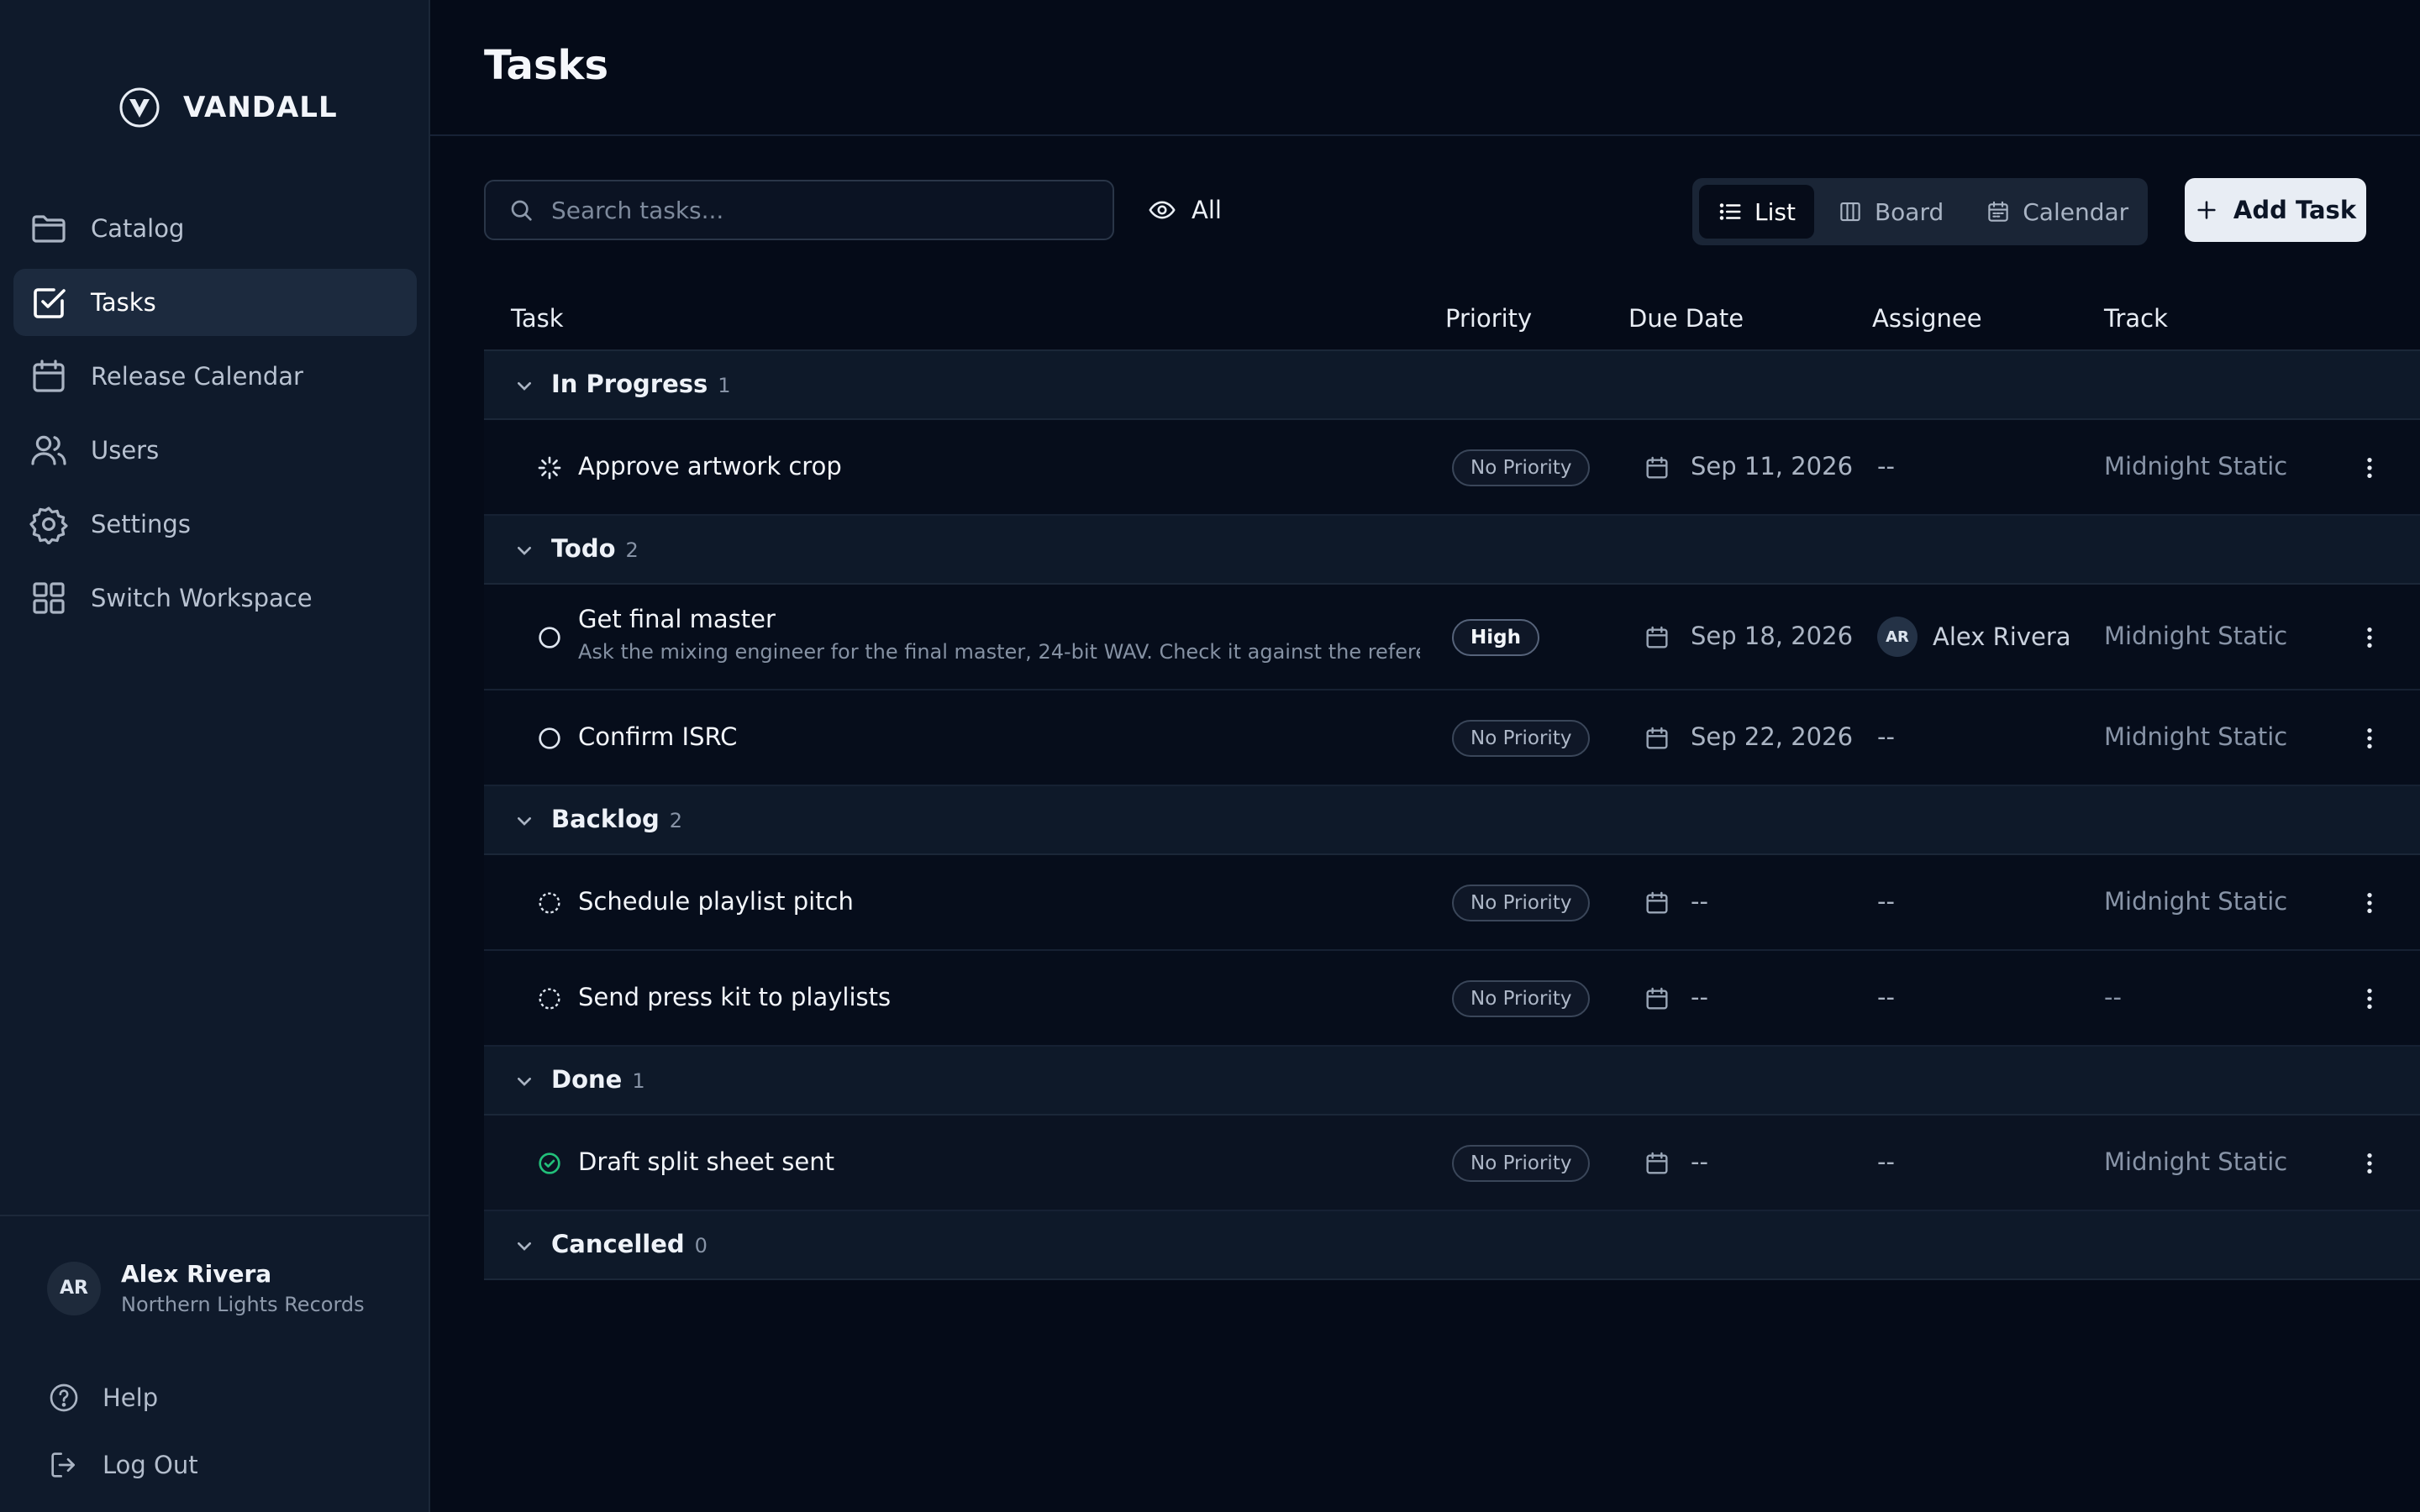  What do you see at coordinates (1730, 211) in the screenshot?
I see `list-icon` at bounding box center [1730, 211].